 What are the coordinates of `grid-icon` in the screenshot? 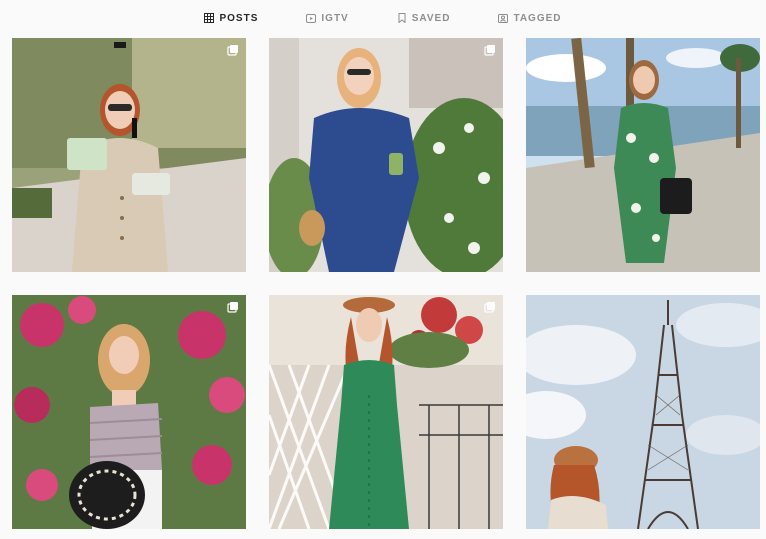 It's located at (209, 18).